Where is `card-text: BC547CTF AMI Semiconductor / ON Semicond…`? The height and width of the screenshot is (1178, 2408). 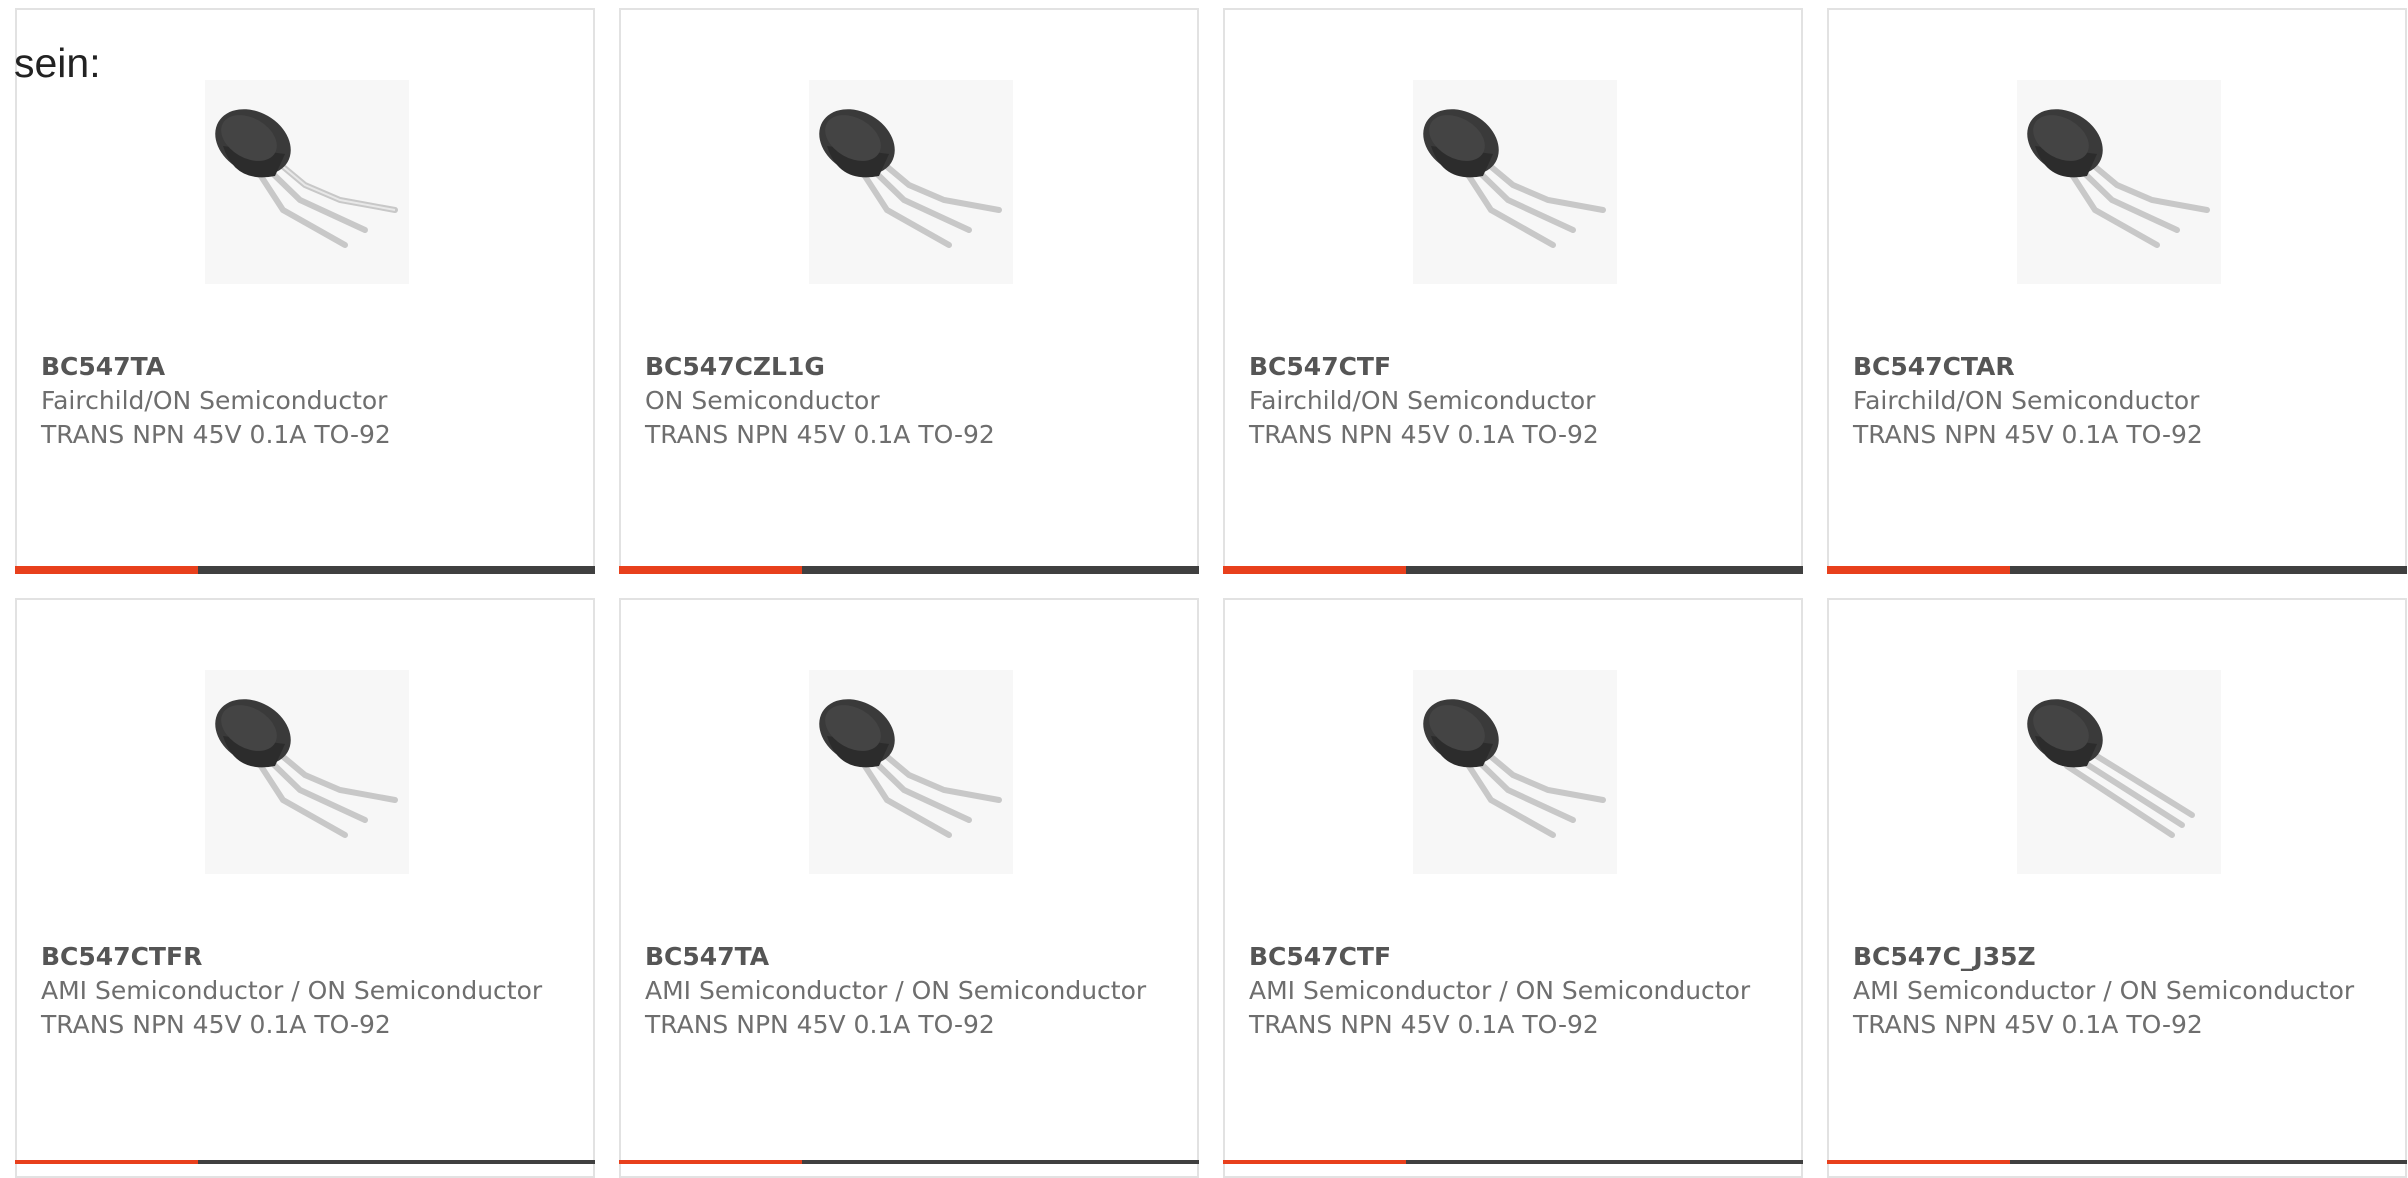
card-text: BC547CTF AMI Semiconductor / ON Semicond… is located at coordinates (1513, 991).